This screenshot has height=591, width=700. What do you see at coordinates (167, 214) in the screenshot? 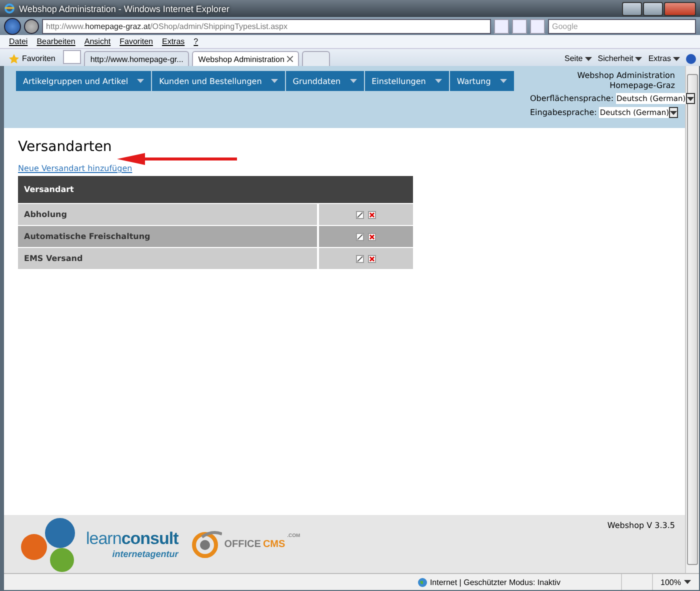
I see `table-cell: Abholung` at bounding box center [167, 214].